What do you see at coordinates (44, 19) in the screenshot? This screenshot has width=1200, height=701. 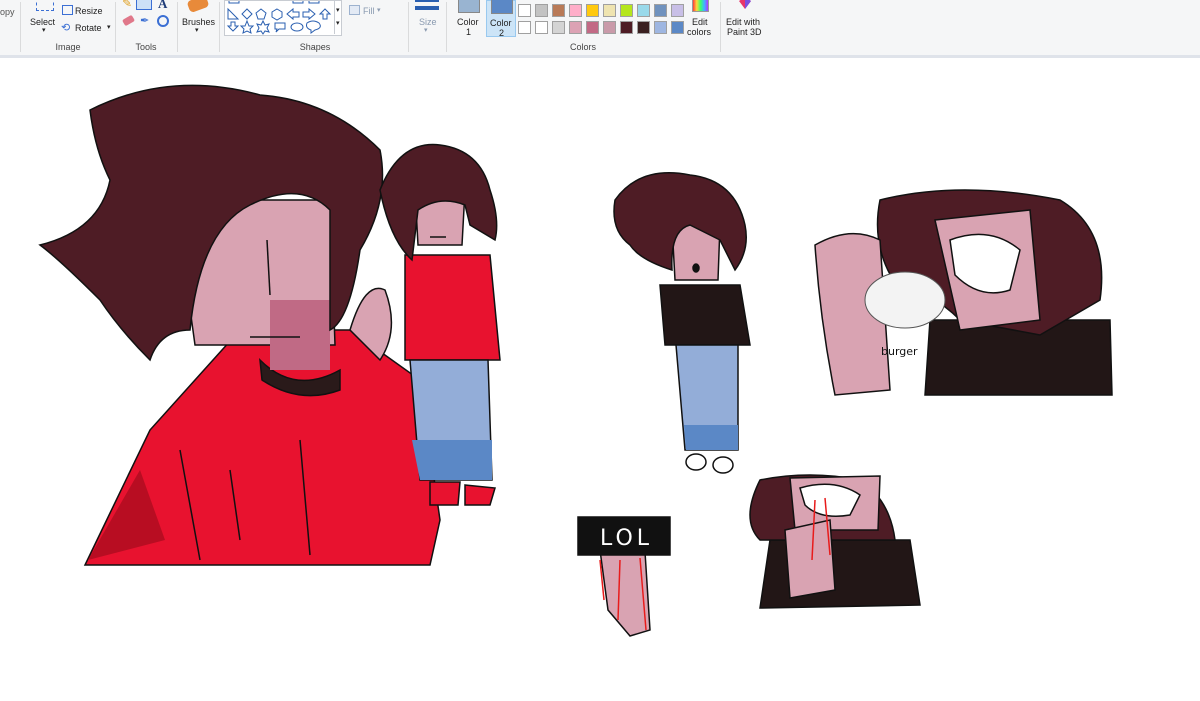 I see `select-button: Select ▾` at bounding box center [44, 19].